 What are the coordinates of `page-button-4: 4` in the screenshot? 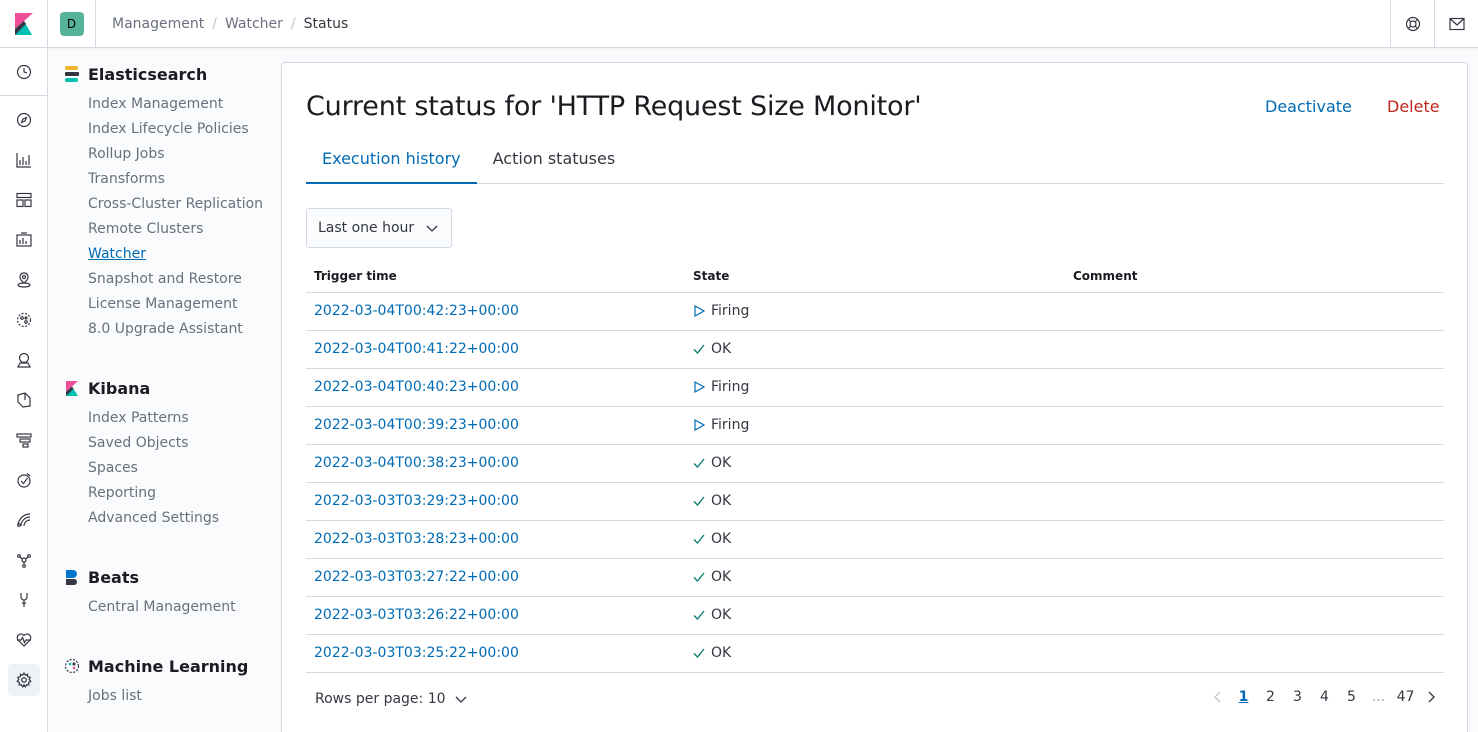 It's located at (1324, 697).